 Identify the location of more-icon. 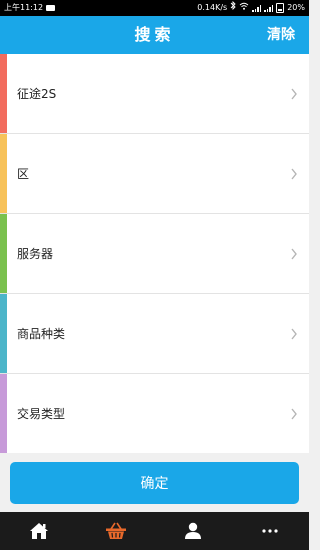
(270, 531).